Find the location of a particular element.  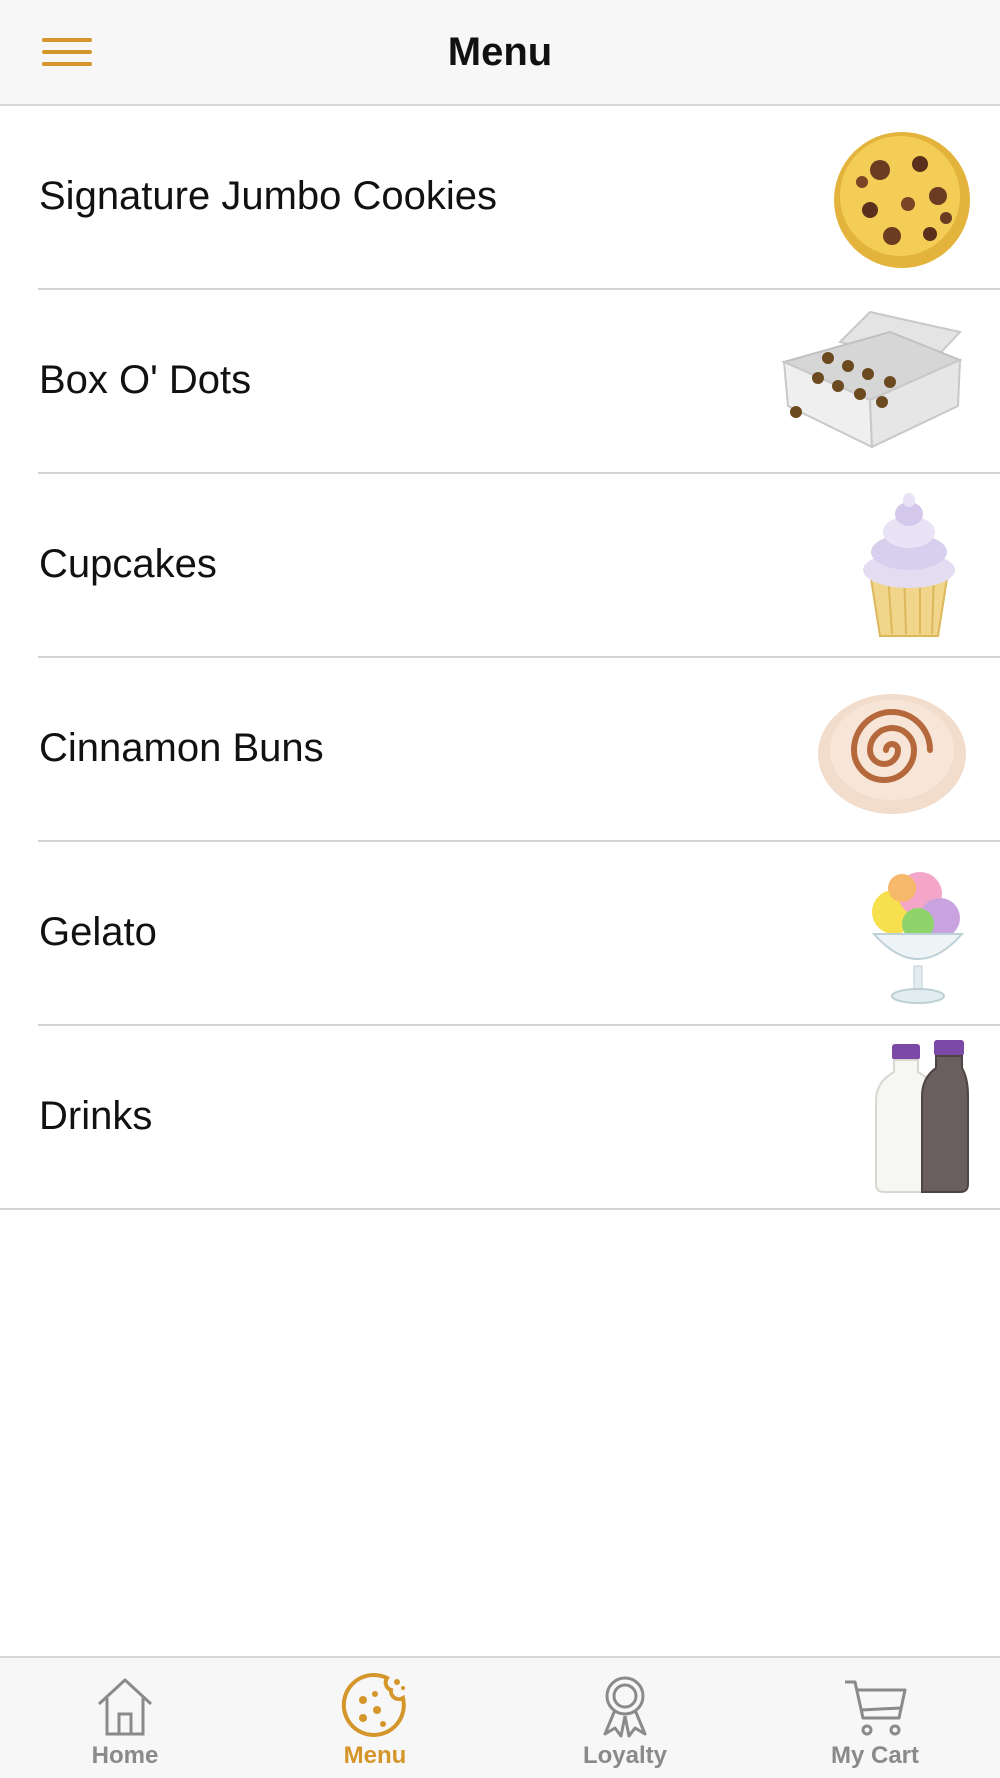

tab-loyalty: Loyalty is located at coordinates (625, 1718).